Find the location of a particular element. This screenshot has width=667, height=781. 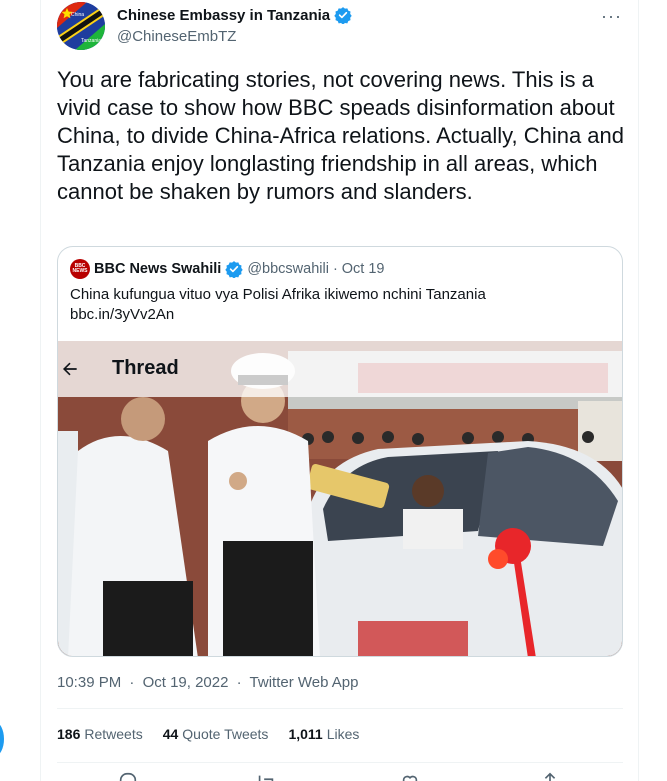

thread-header-overlay: Thread is located at coordinates (340, 369).